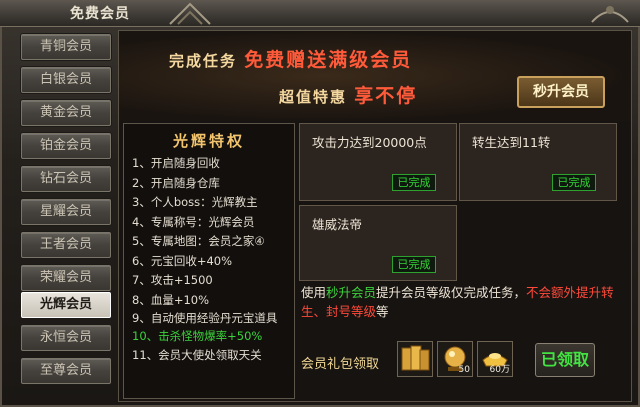 The image size is (640, 407). Describe the element at coordinates (382, 311) in the screenshot. I see `note-text: 等` at that location.